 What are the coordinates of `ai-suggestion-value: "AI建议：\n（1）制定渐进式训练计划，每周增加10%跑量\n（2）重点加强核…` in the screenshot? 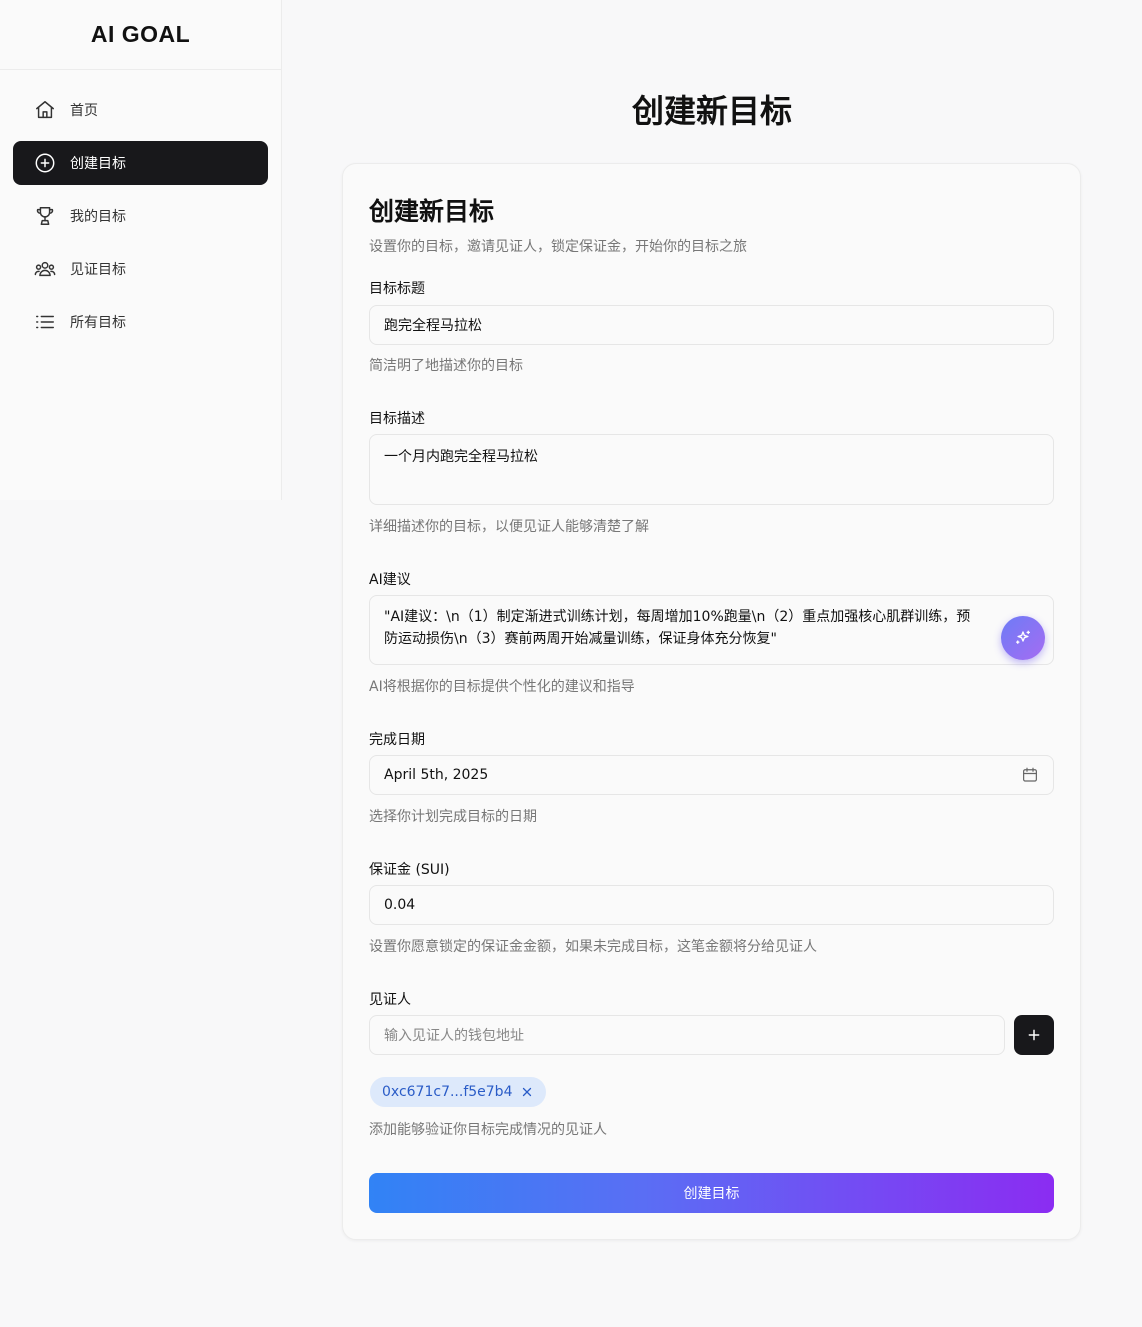 It's located at (677, 628).